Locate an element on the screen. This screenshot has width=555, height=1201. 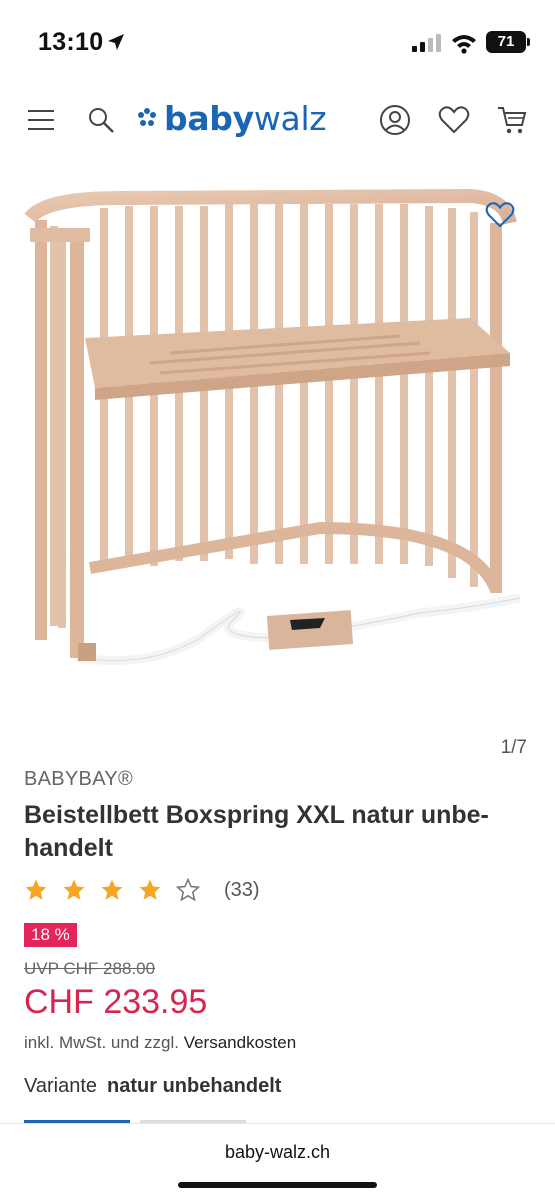
variant-value: natur unbehandelt is located at coordinates (194, 1086).